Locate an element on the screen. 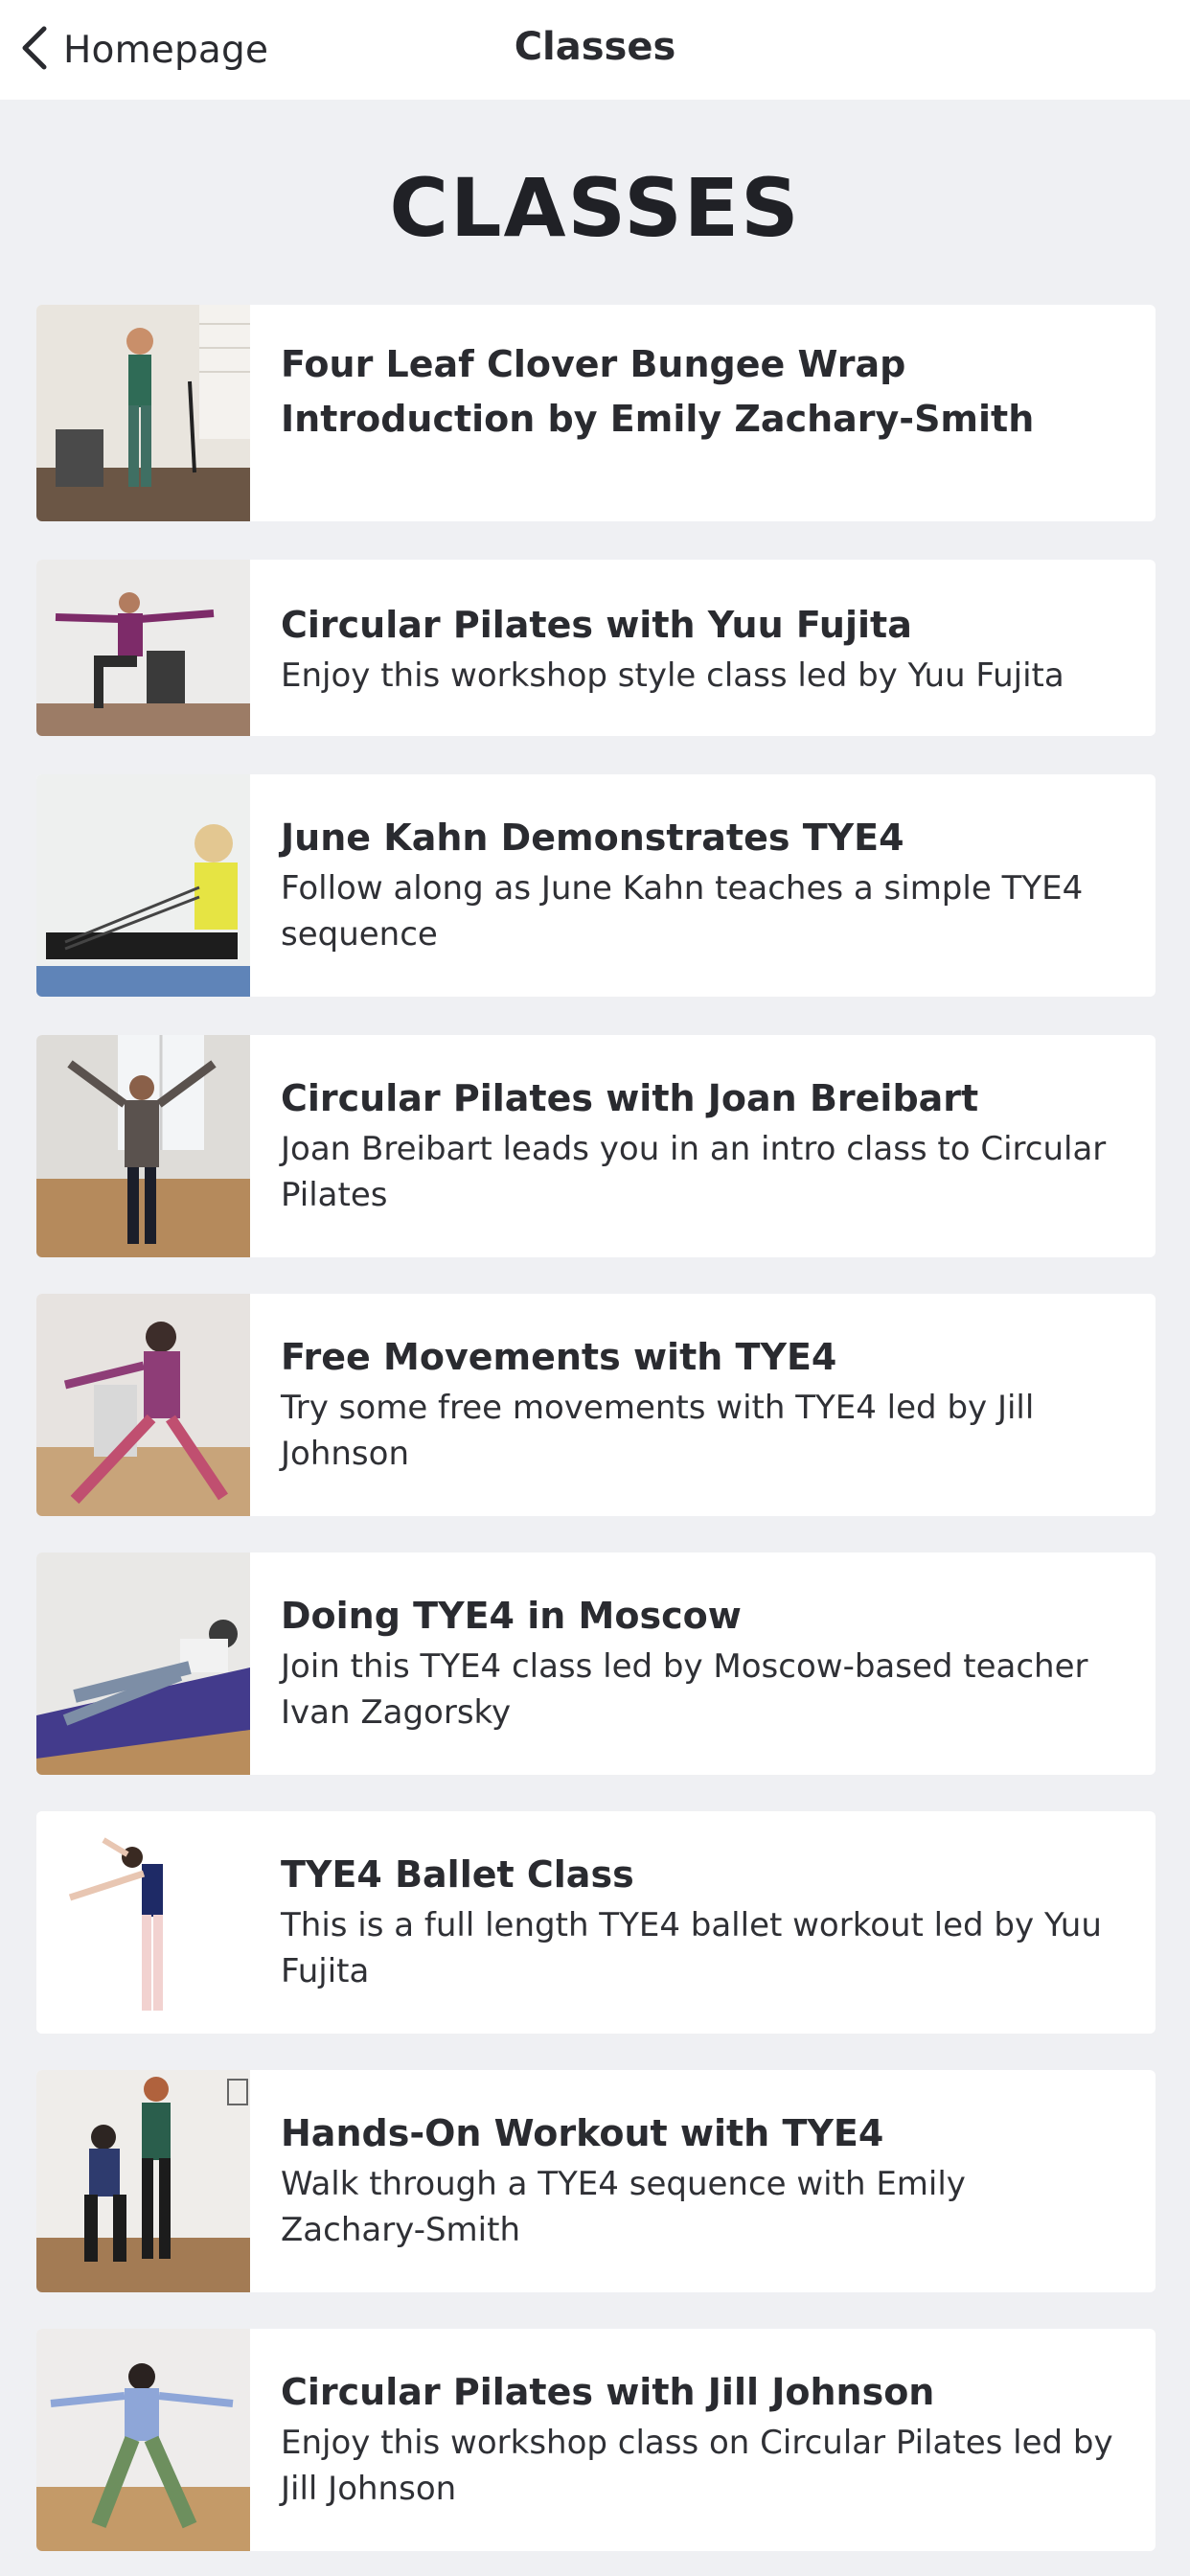 The image size is (1190, 2576). standing-arms-thumbnail is located at coordinates (143, 1146).